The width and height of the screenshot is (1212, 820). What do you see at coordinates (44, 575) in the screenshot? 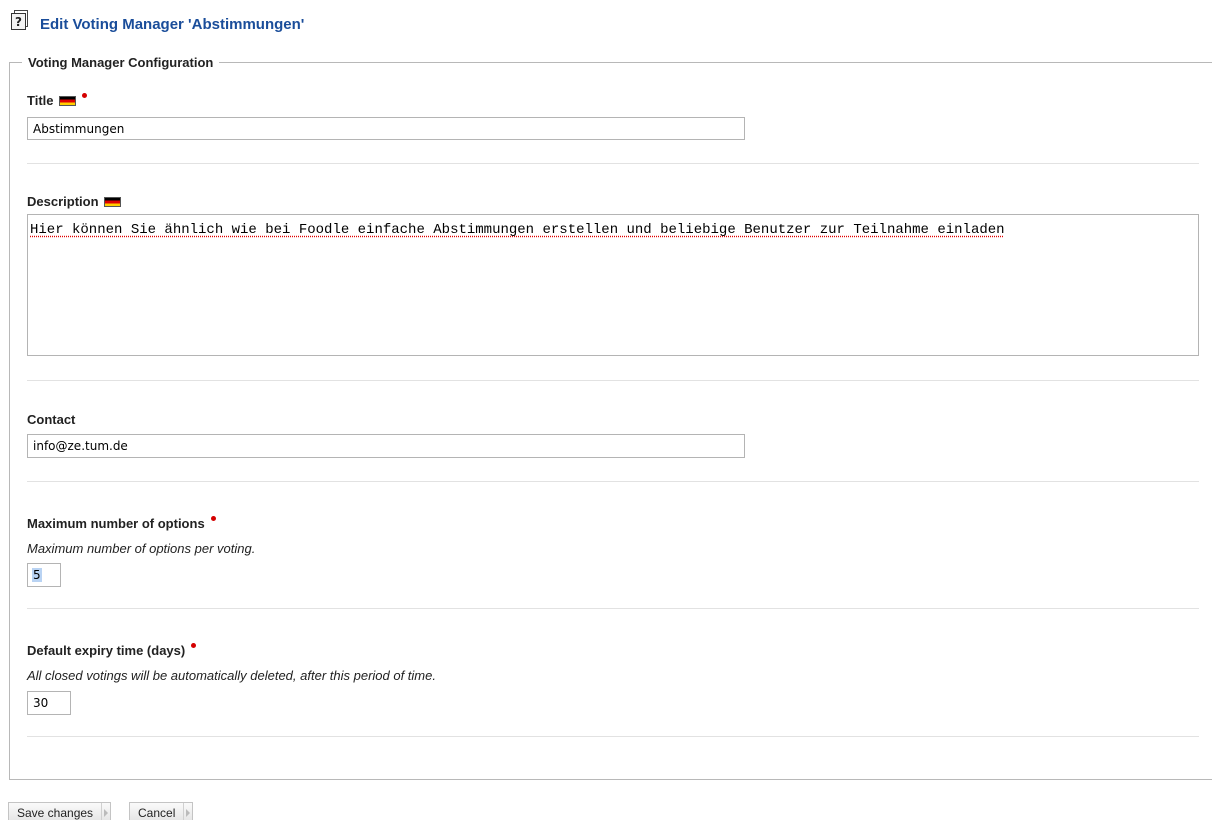
I see `max-options-input: 5` at bounding box center [44, 575].